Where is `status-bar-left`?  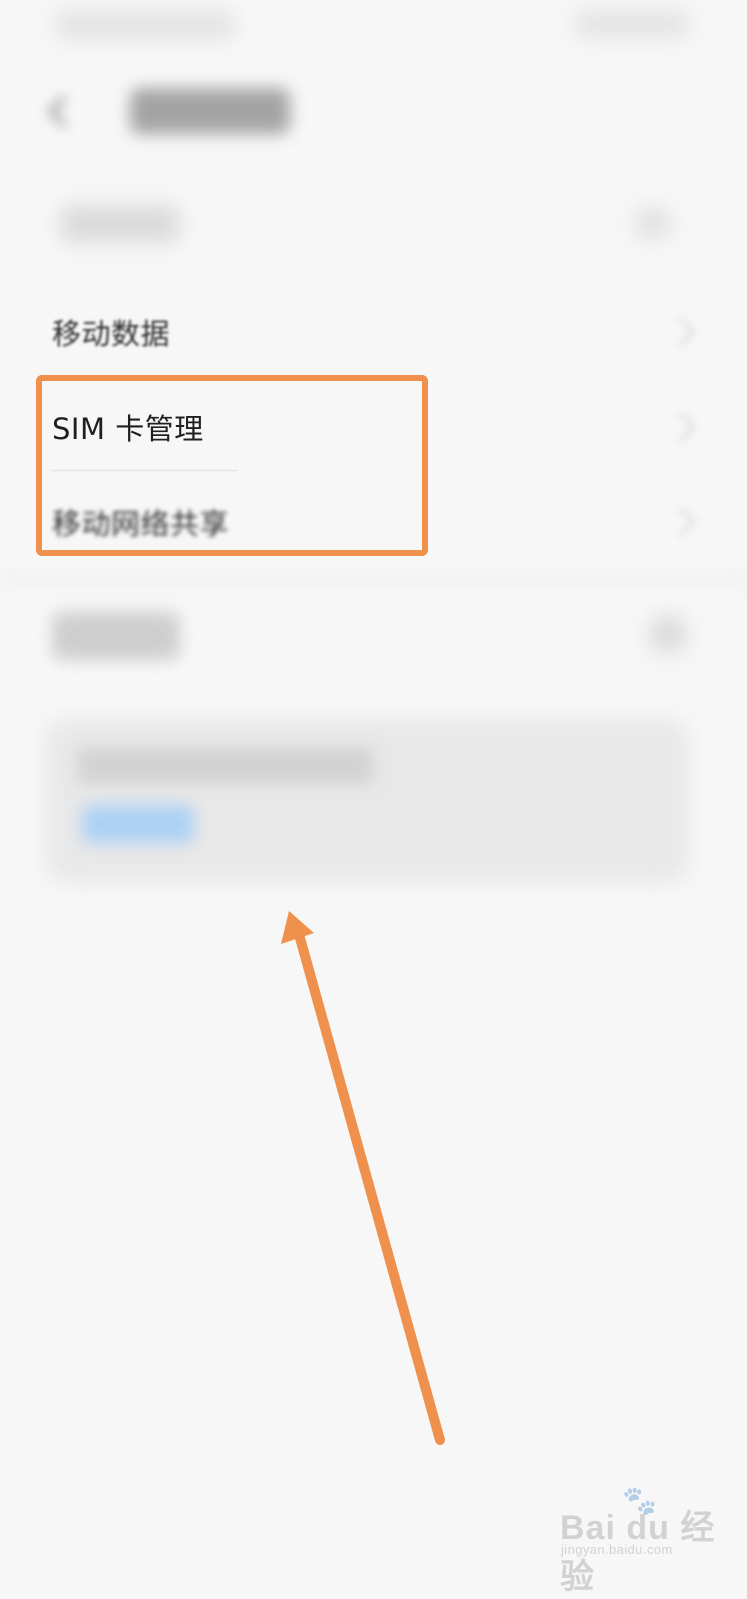 status-bar-left is located at coordinates (145, 25).